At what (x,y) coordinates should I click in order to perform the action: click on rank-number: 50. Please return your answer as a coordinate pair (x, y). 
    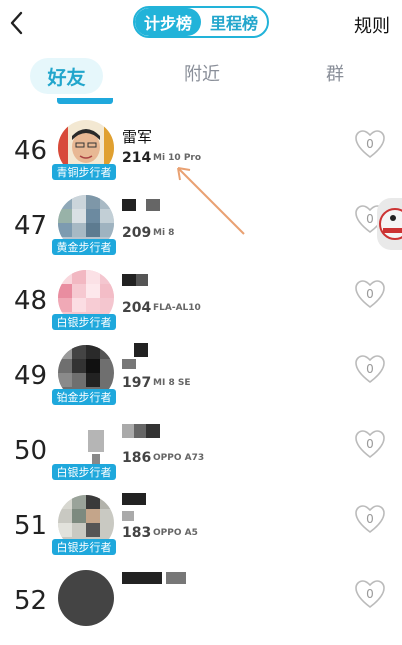
    Looking at the image, I should click on (31, 451).